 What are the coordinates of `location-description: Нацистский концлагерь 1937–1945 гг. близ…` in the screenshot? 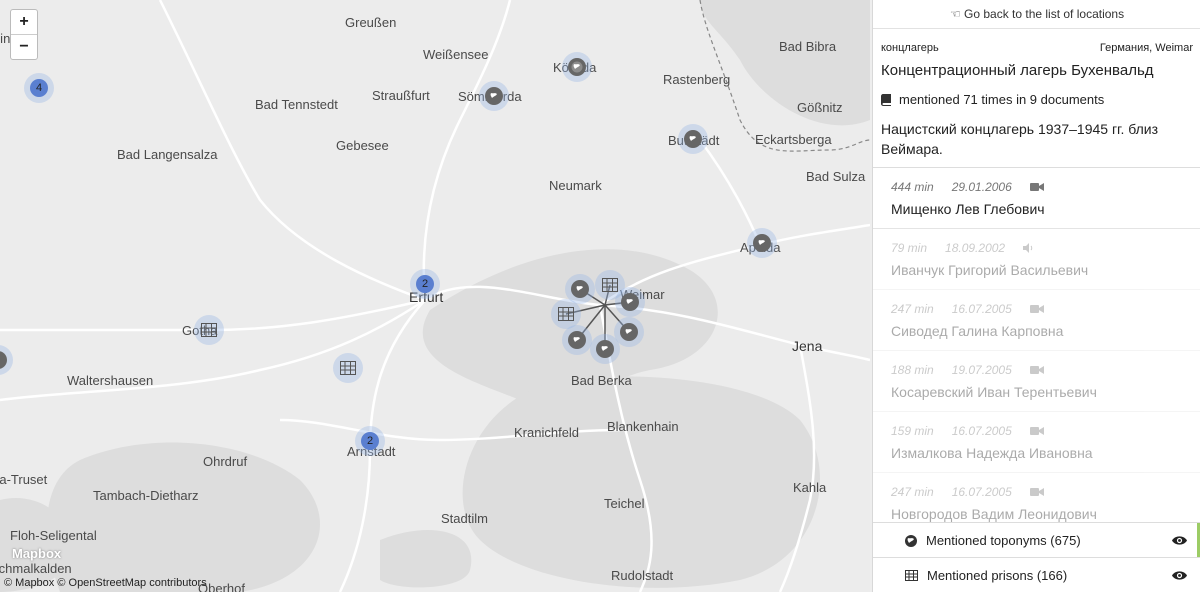 It's located at (1036, 137).